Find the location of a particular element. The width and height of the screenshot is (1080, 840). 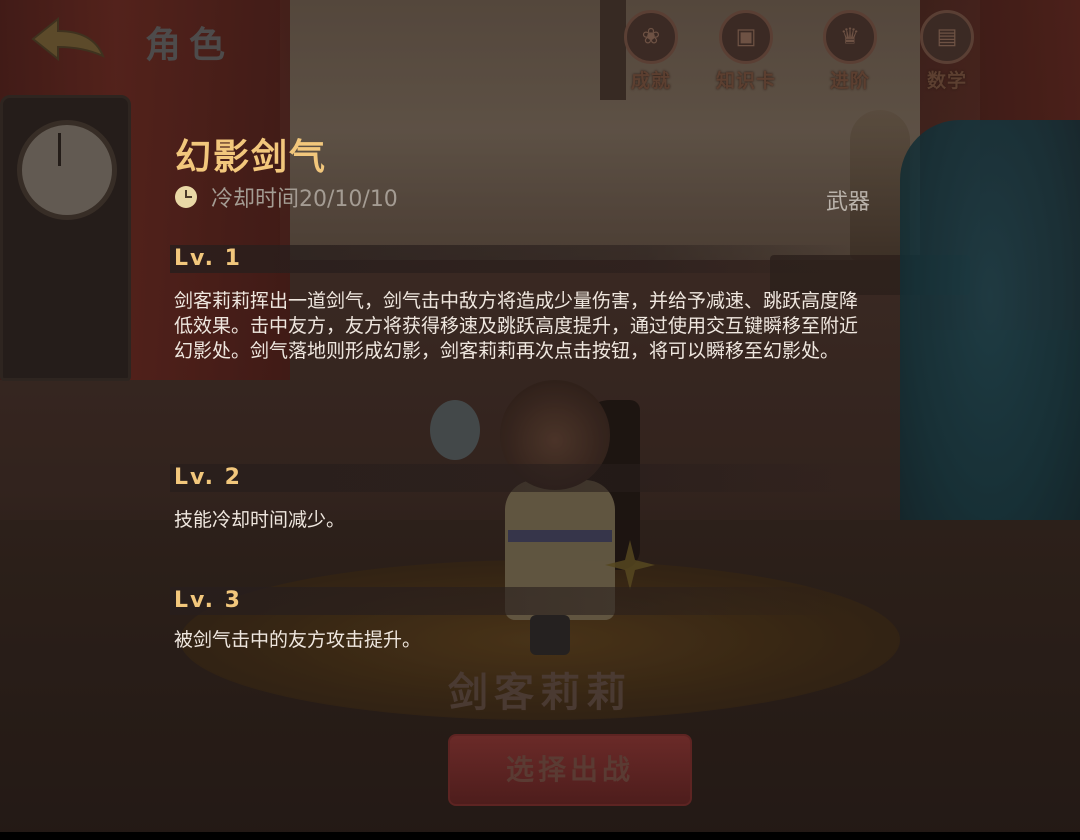

cooldown-text: 冷却时间20/10/10 is located at coordinates (304, 199).